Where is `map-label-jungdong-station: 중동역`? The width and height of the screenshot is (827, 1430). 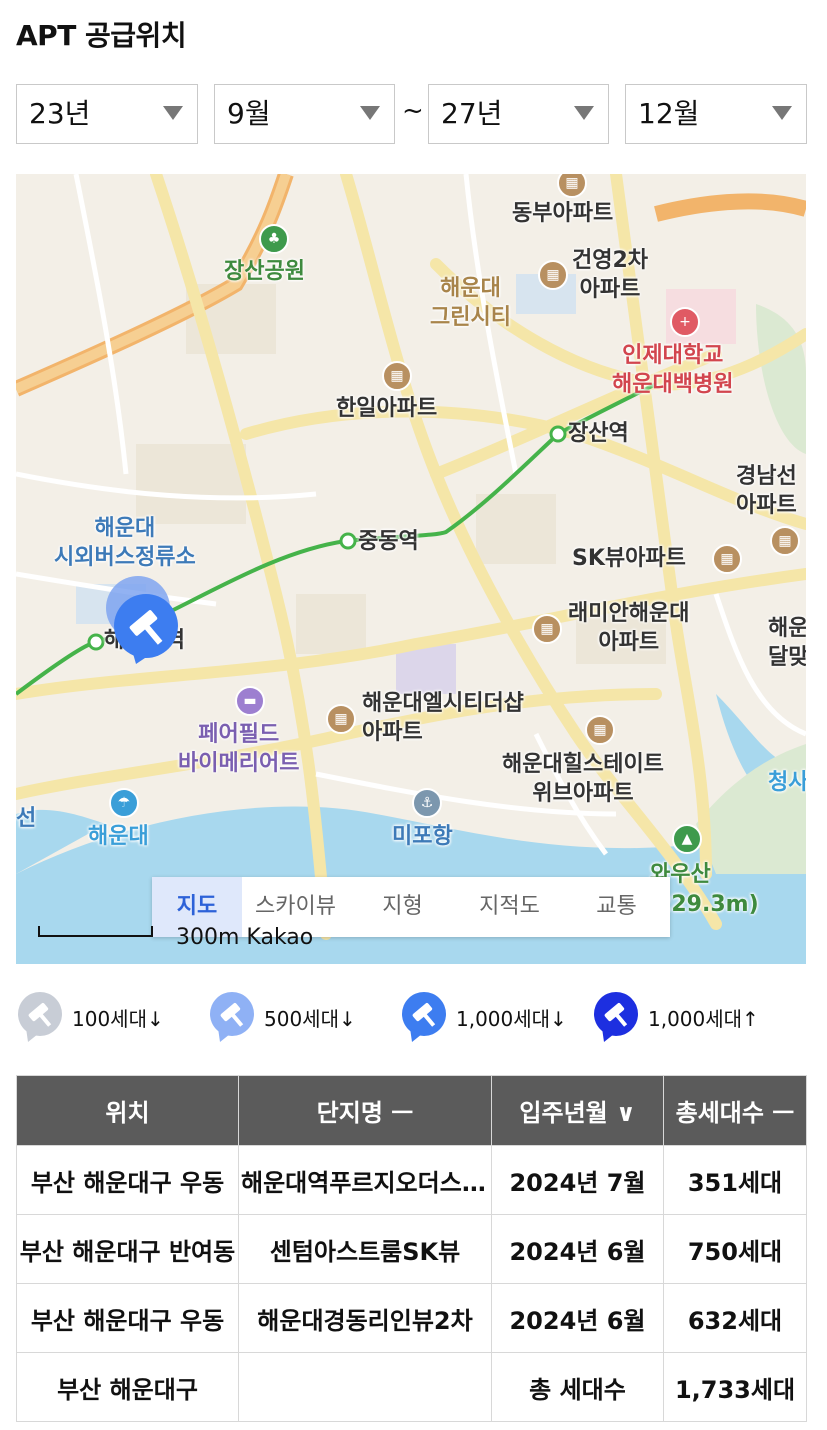
map-label-jungdong-station: 중동역 is located at coordinates (388, 541).